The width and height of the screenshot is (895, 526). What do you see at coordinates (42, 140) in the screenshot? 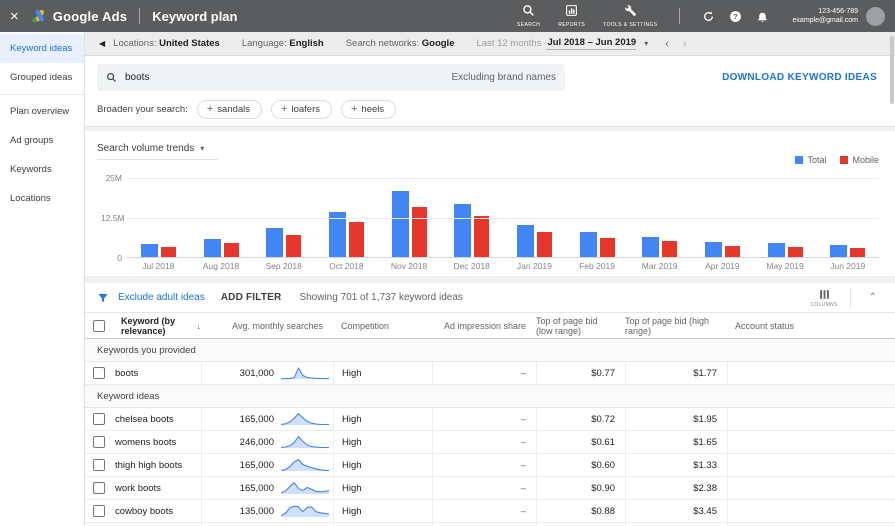
I see `sidebar-item-ad-groups: Ad groups` at bounding box center [42, 140].